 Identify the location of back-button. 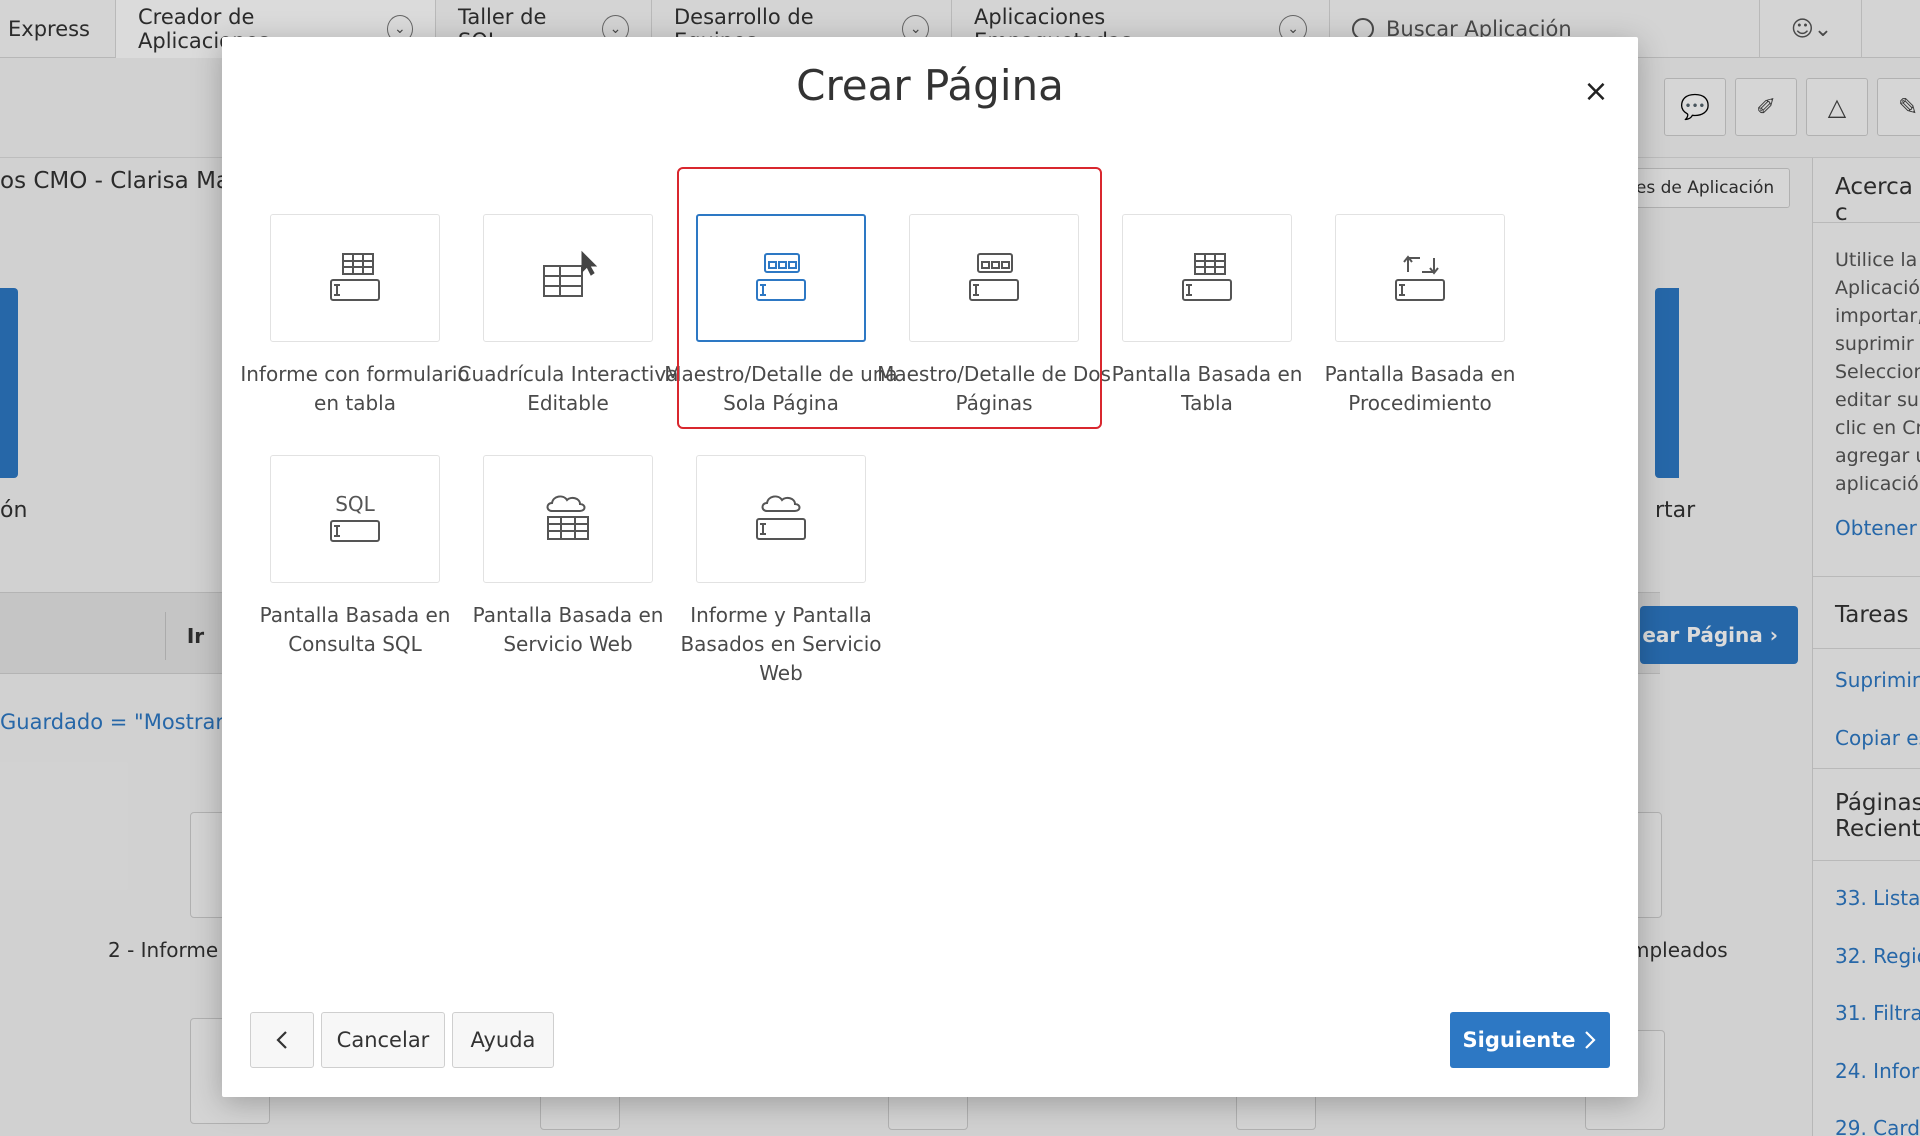
(282, 1040).